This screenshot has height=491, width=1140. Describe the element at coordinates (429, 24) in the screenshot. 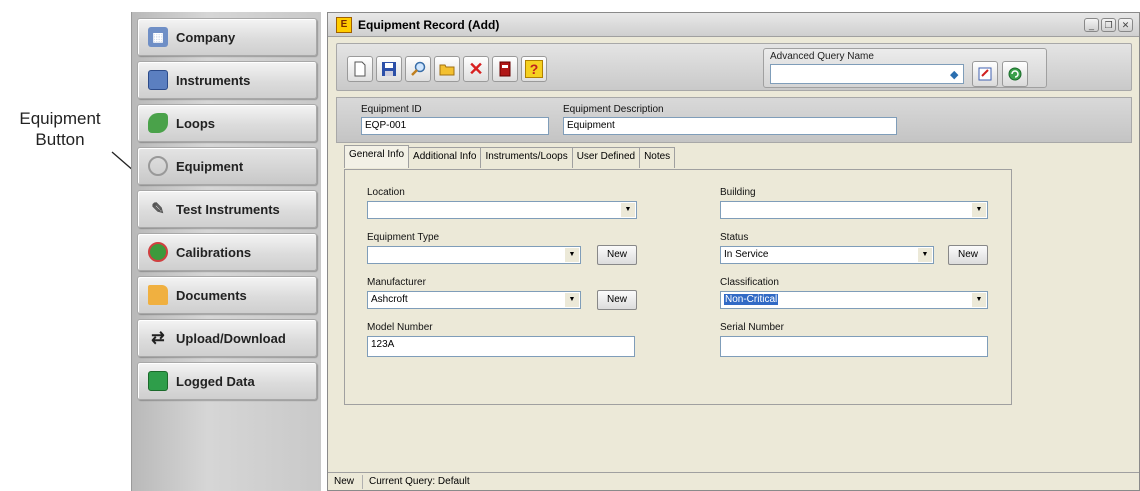

I see `window-title: Equipment Record (Add)` at that location.